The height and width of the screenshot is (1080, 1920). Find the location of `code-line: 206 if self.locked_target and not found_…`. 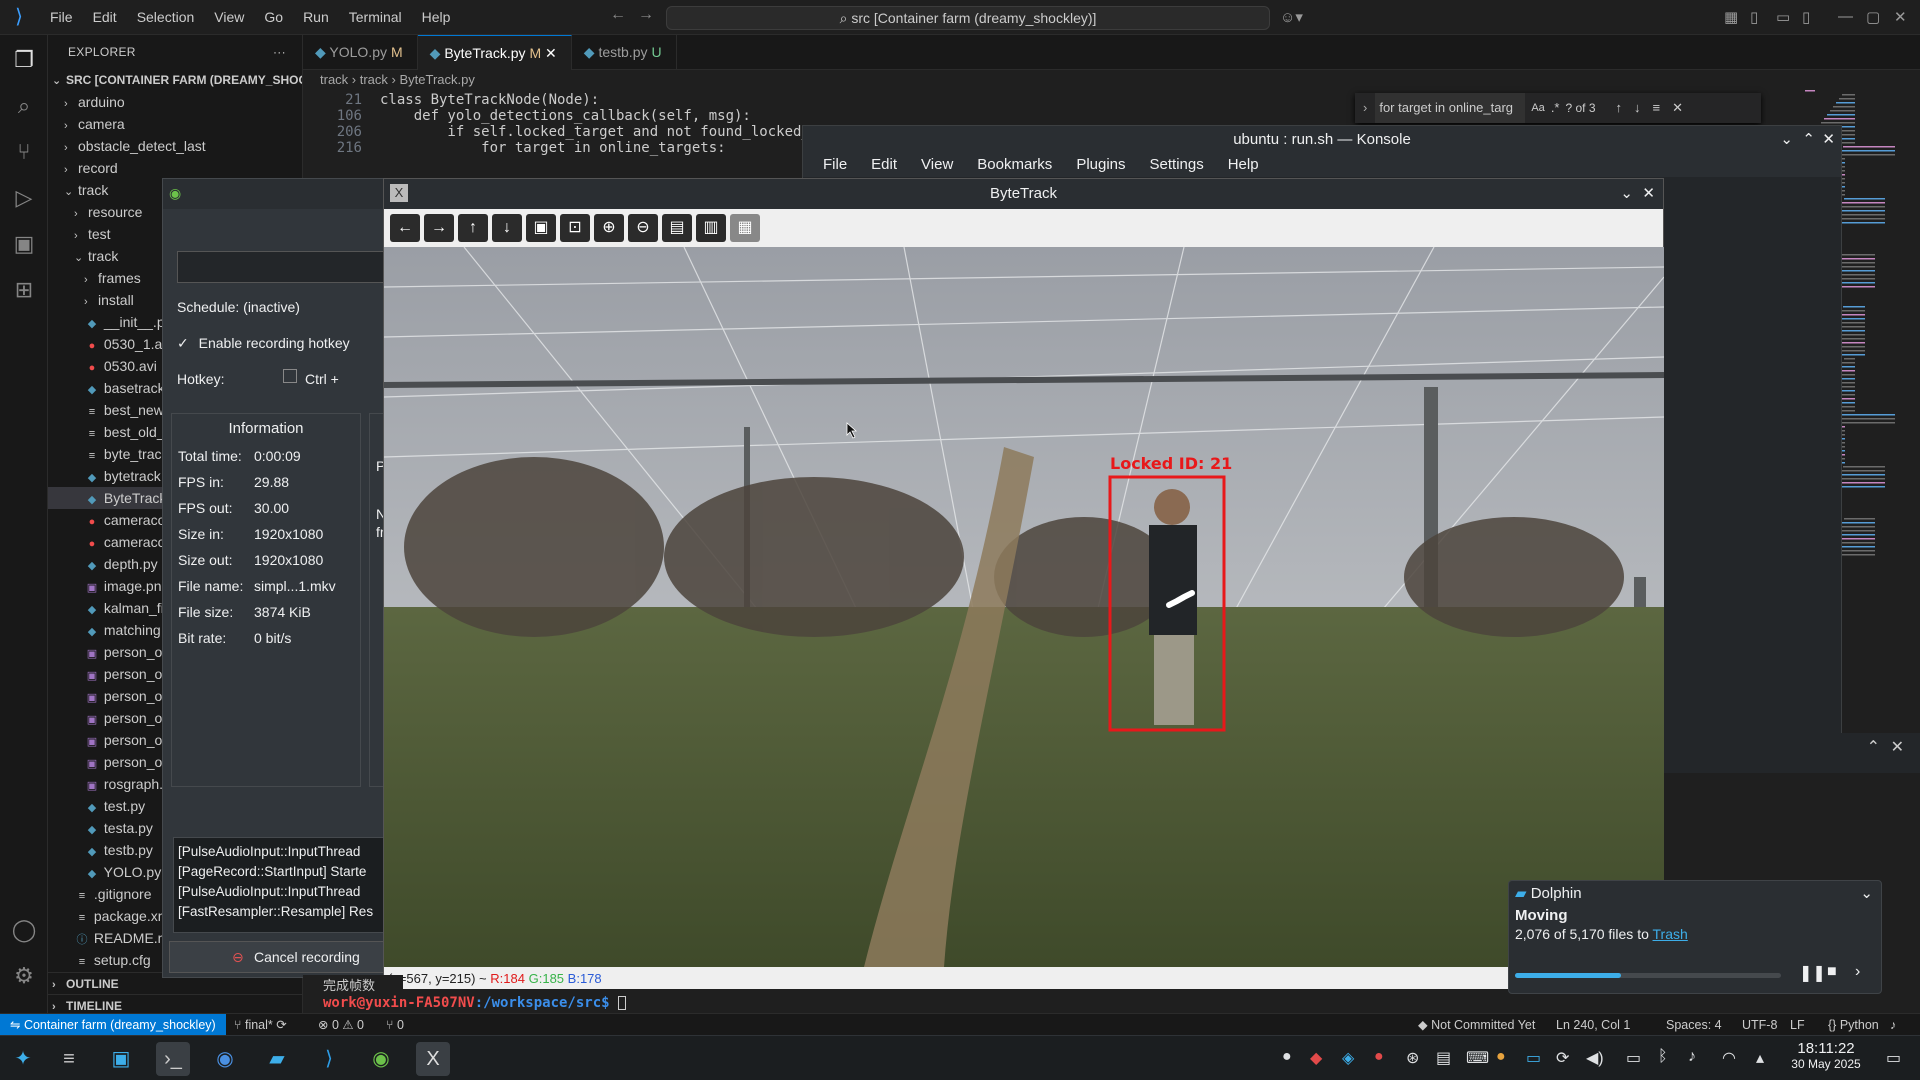

code-line: 206 if self.locked_target and not found_… is located at coordinates (565, 132).